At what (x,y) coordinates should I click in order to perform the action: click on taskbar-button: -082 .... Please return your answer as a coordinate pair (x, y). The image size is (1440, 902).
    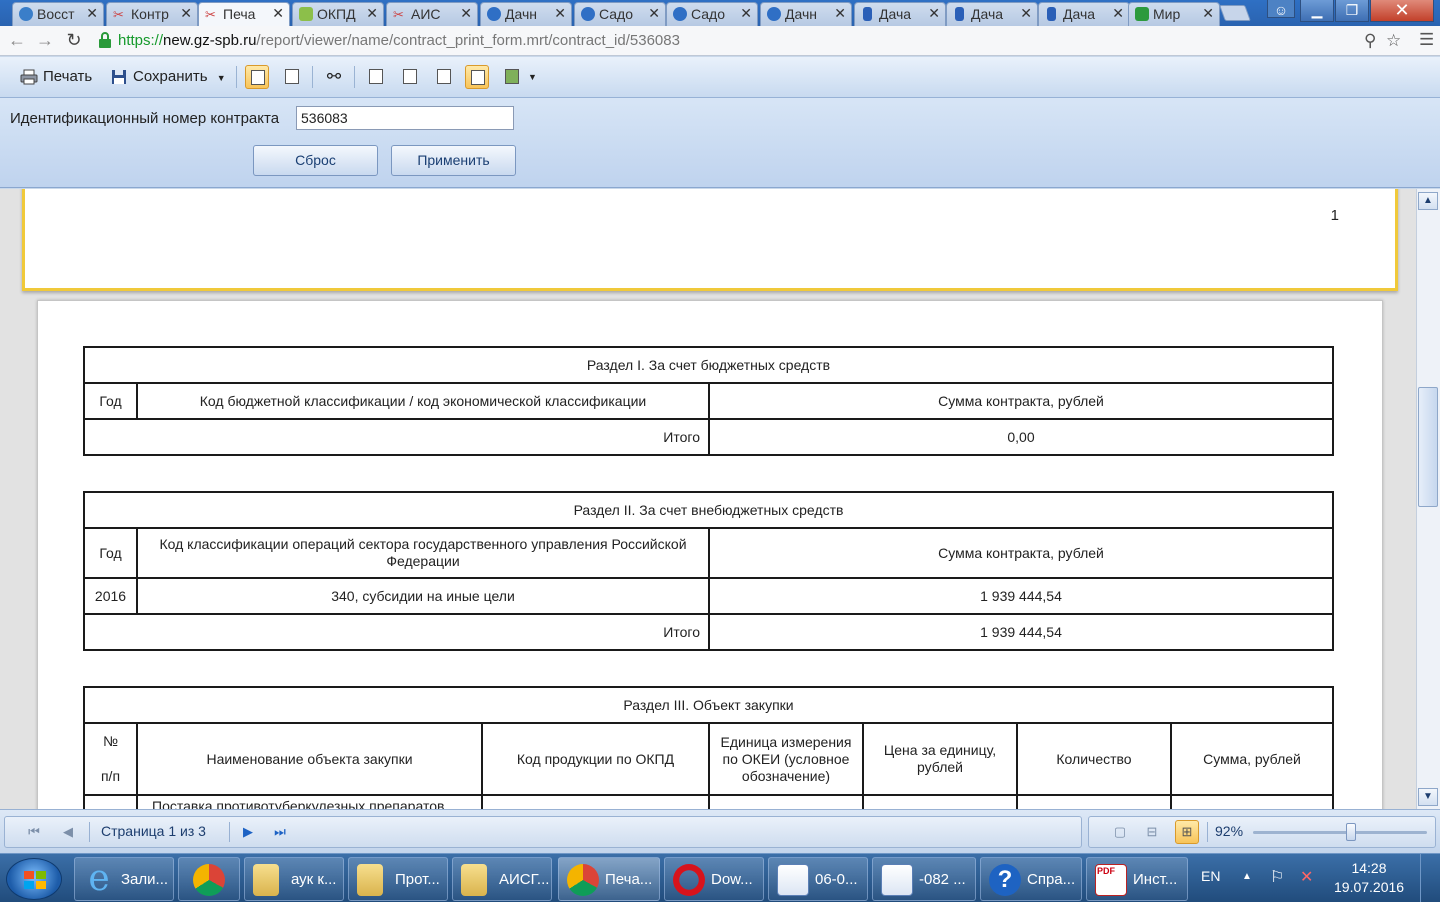
    Looking at the image, I should click on (924, 879).